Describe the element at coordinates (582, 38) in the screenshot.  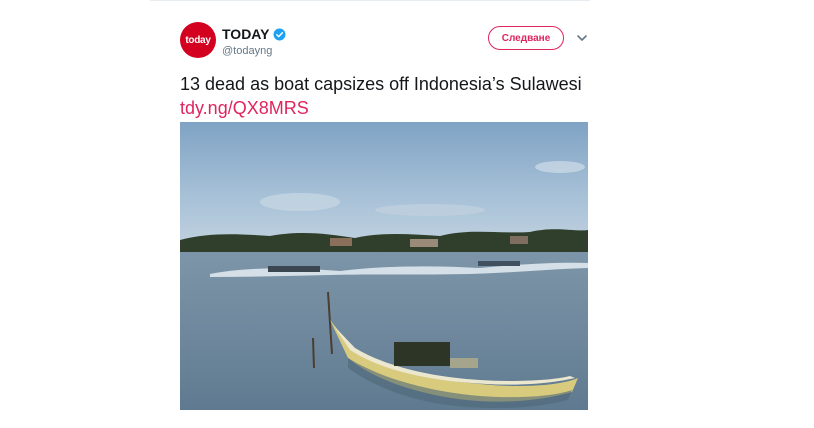
I see `chevron-down-icon` at that location.